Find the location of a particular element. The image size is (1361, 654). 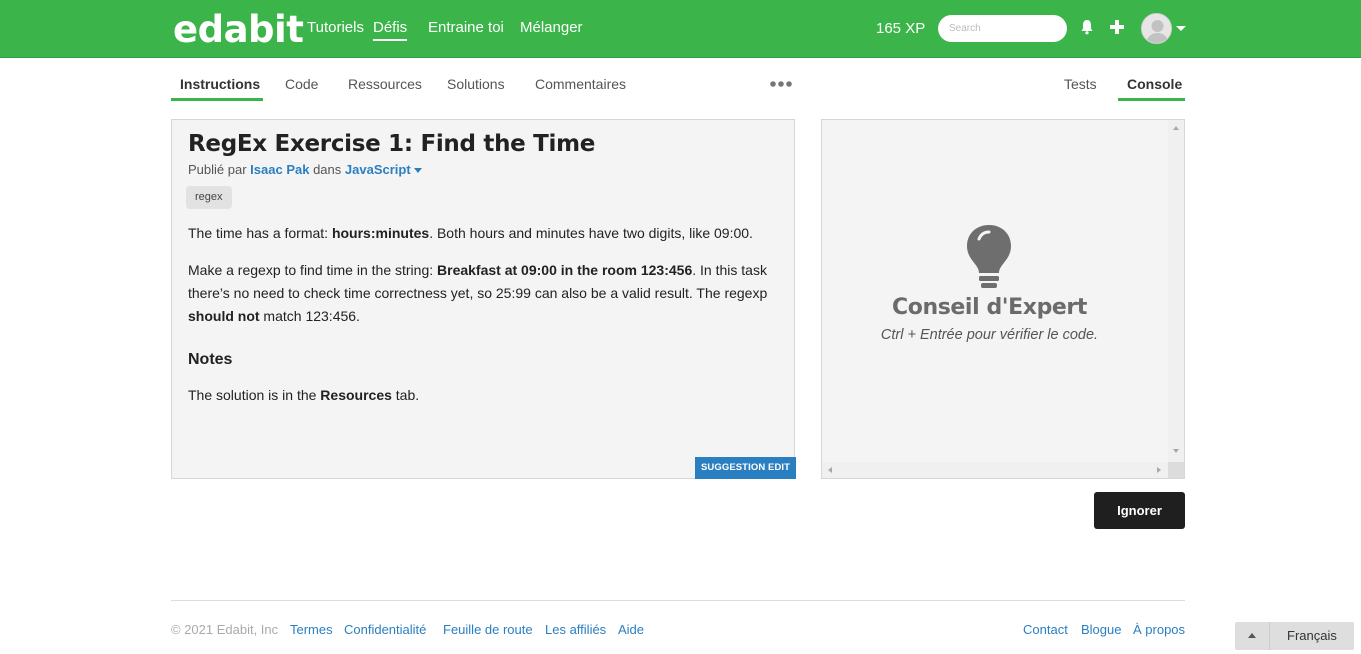

footer-link-feuille-de-route: Feuille de route is located at coordinates (488, 629).